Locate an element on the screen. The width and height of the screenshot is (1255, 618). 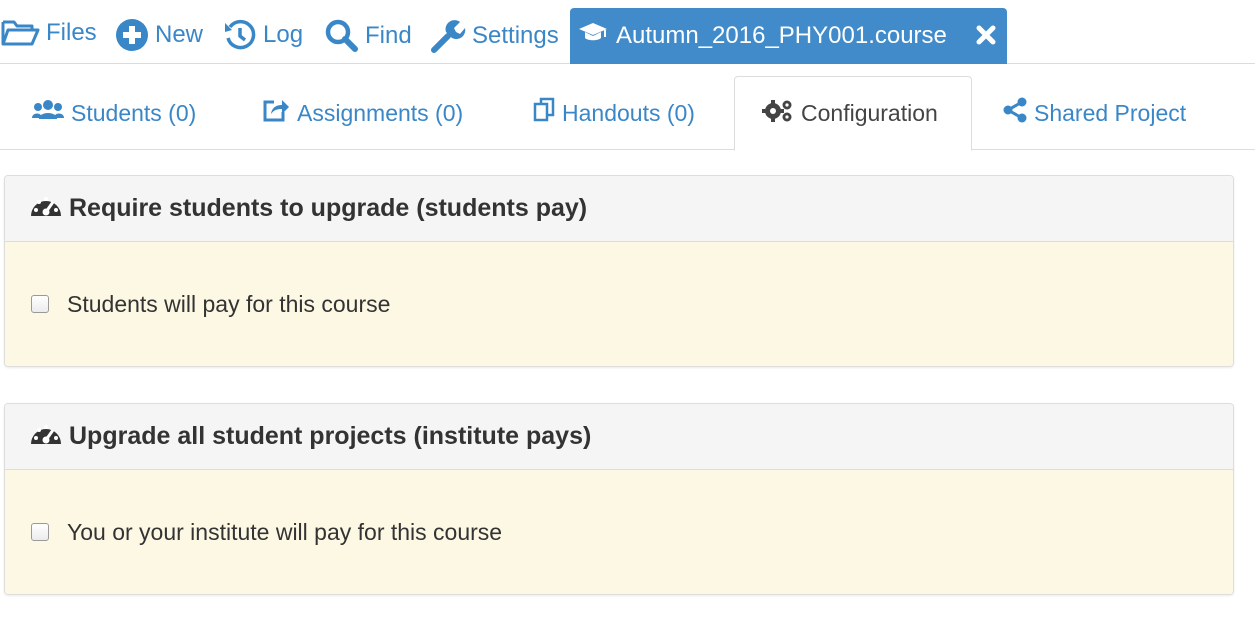
close-icon is located at coordinates (986, 35).